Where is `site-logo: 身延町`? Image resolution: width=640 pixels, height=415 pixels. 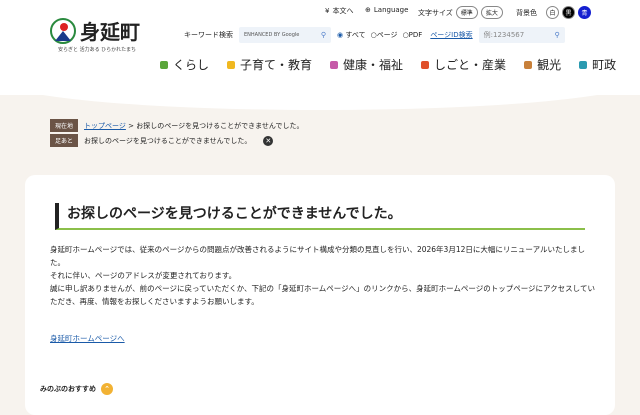
site-logo: 身延町 is located at coordinates (95, 30).